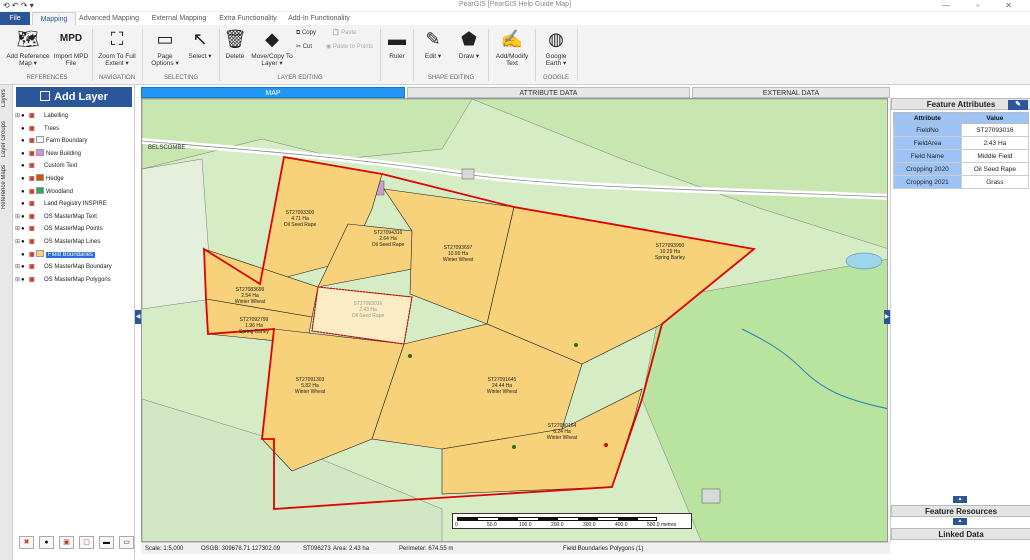 The width and height of the screenshot is (1030, 560). I want to click on layer-row: ⊞● ▣ OS MasterMap Polygons, so click(63, 280).